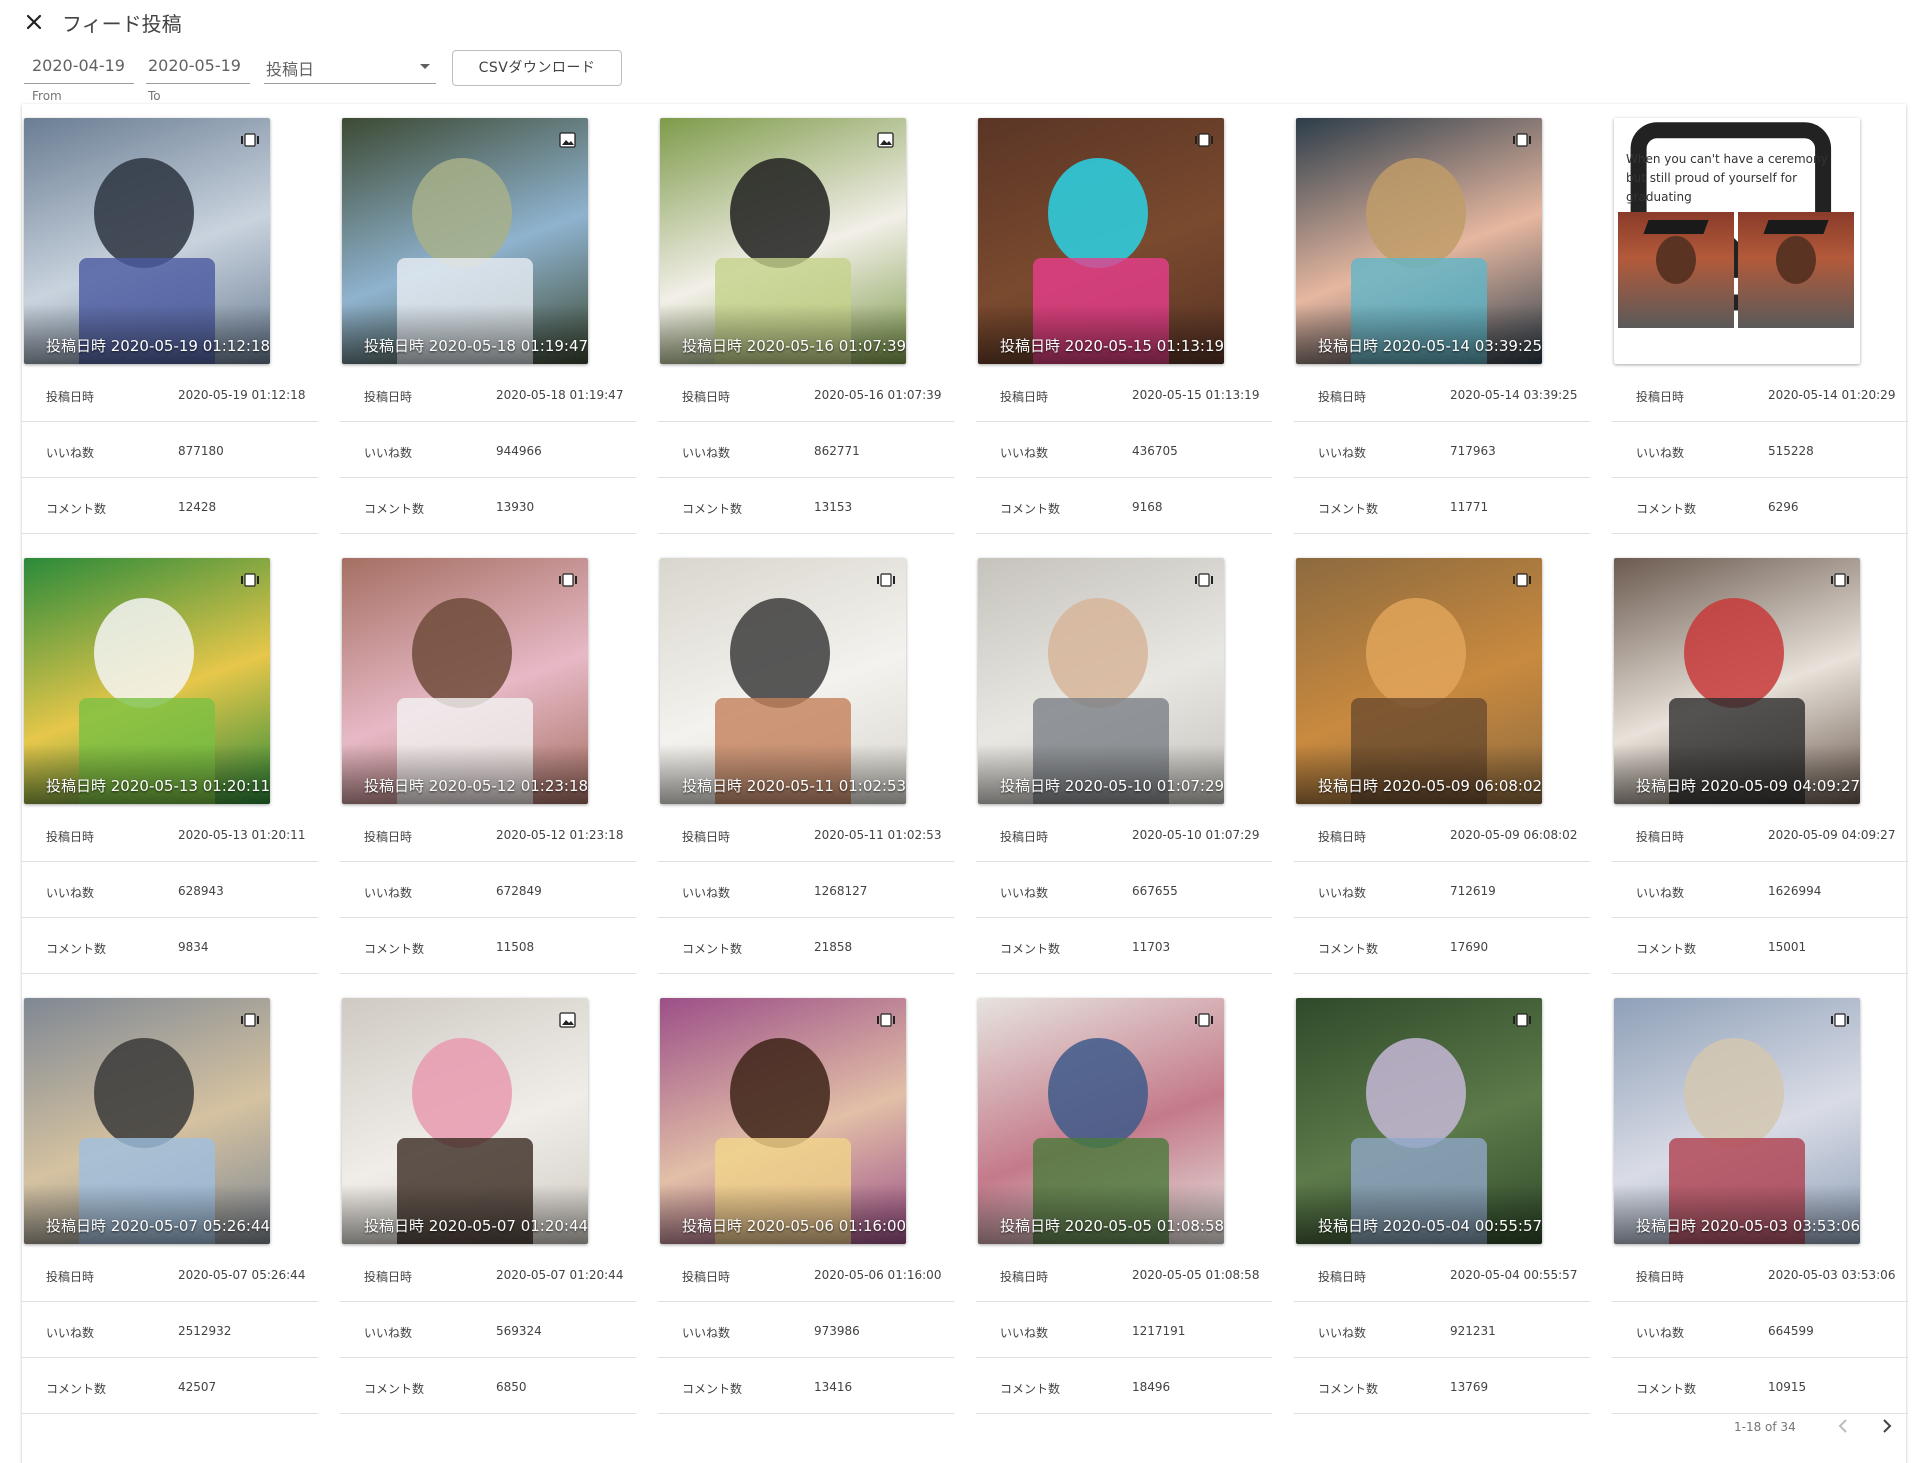 The image size is (1920, 1463). I want to click on post-thumbnail: 投稿日時 2020-05-07 05:26:44, so click(147, 1121).